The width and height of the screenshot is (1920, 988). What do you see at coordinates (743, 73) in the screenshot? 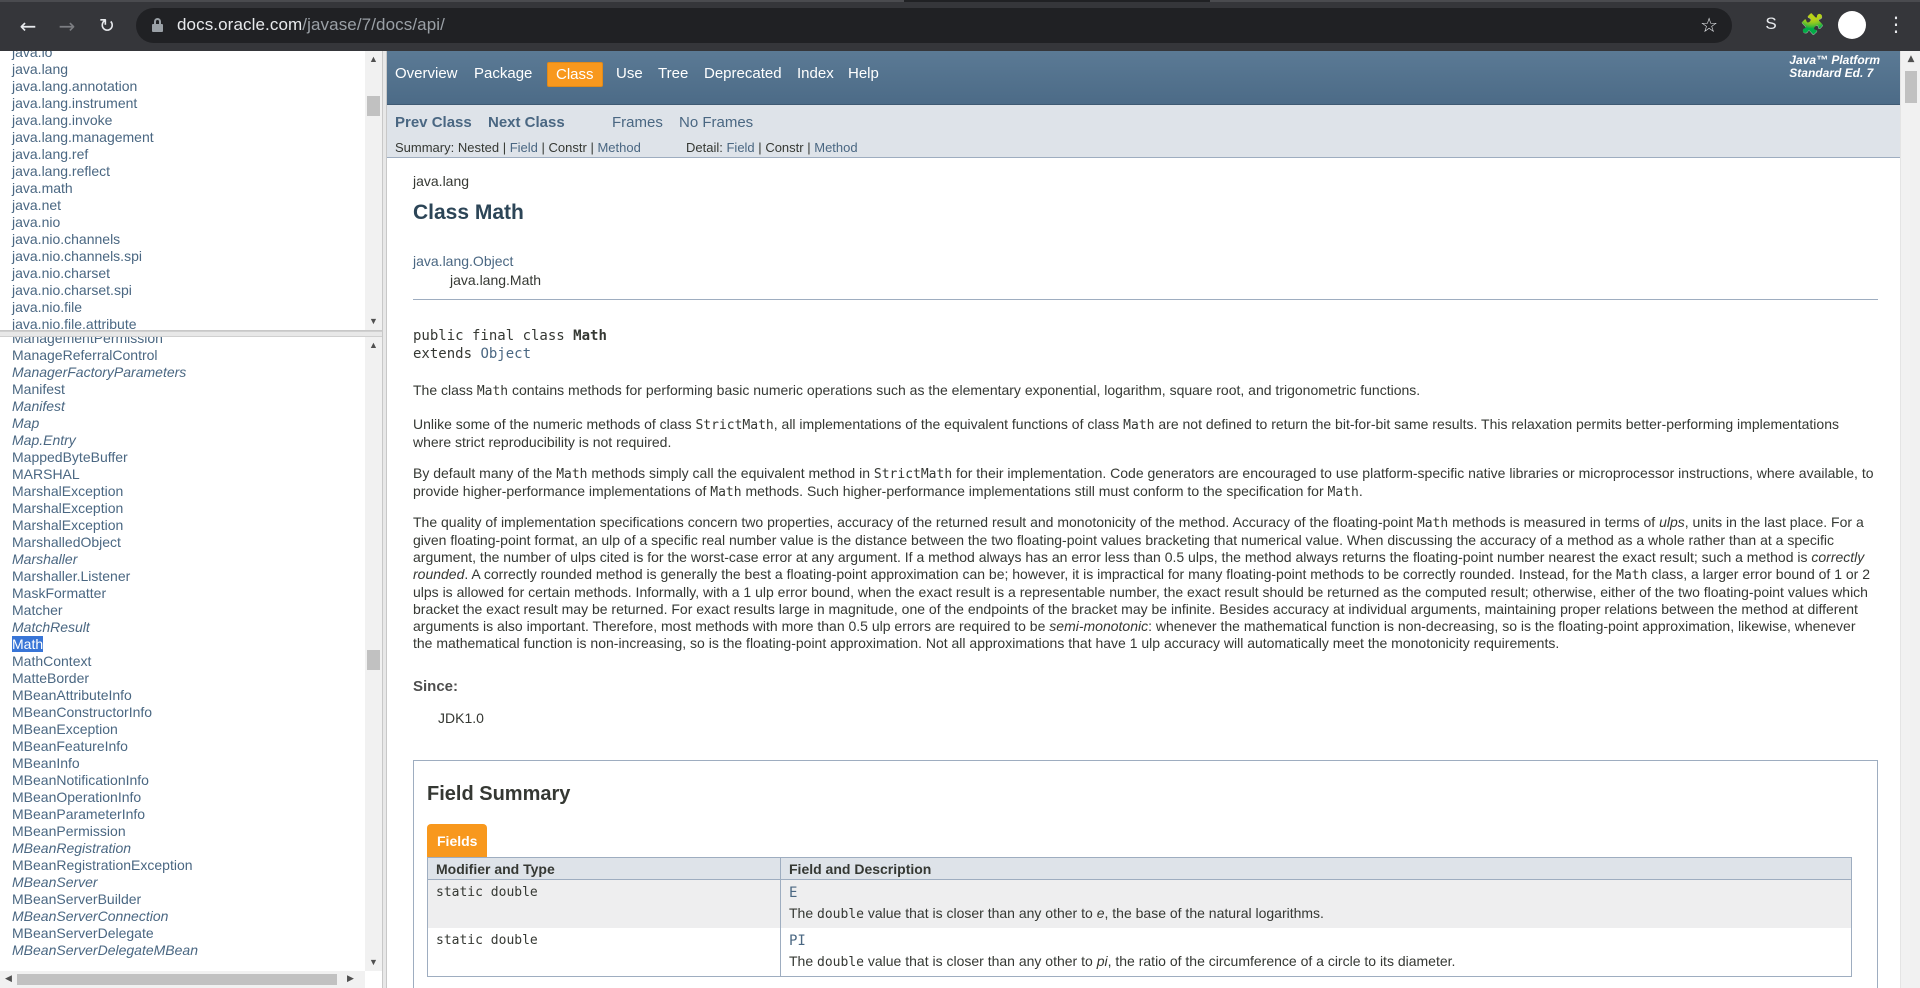
I see `nav-deprecated: Deprecated` at bounding box center [743, 73].